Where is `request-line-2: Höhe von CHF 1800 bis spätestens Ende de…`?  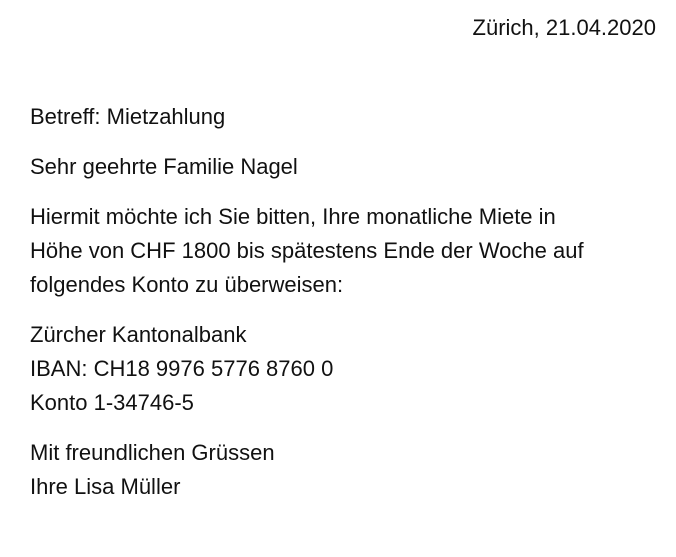
request-line-2: Höhe von CHF 1800 bis spätestens Ende de… is located at coordinates (307, 250).